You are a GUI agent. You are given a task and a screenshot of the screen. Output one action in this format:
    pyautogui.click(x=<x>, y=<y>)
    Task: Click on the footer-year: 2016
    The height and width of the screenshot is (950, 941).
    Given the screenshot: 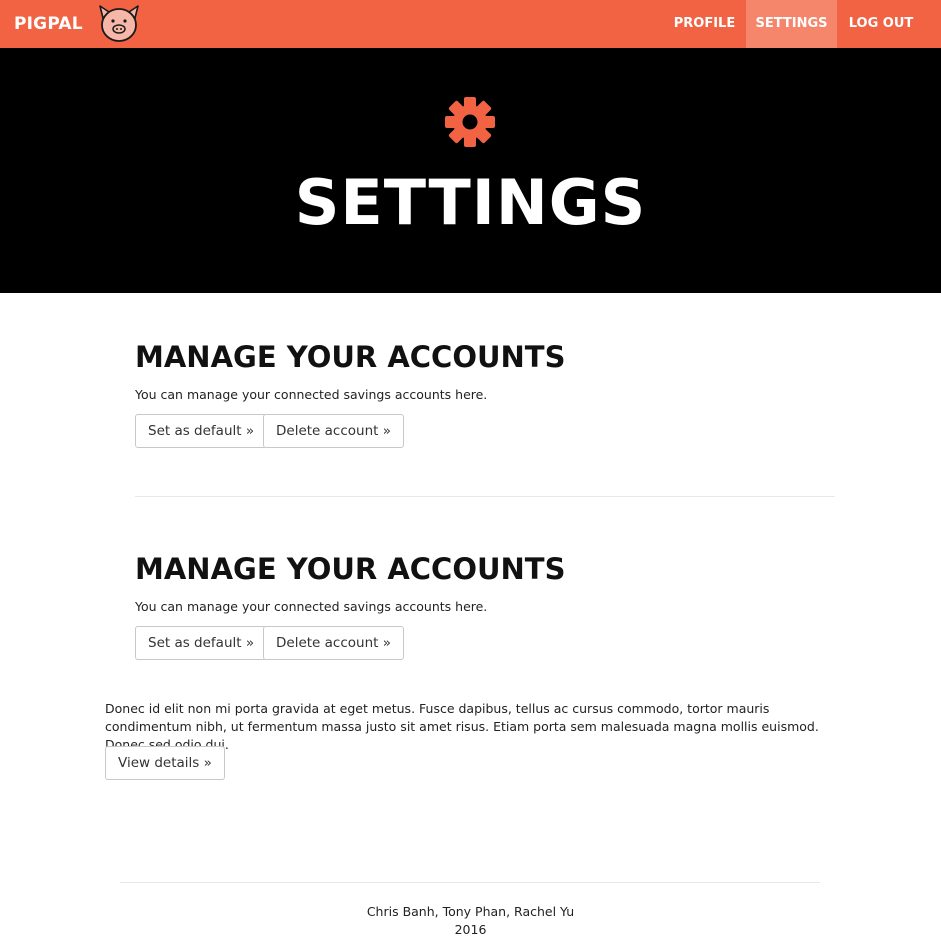 What is the action you would take?
    pyautogui.click(x=470, y=929)
    